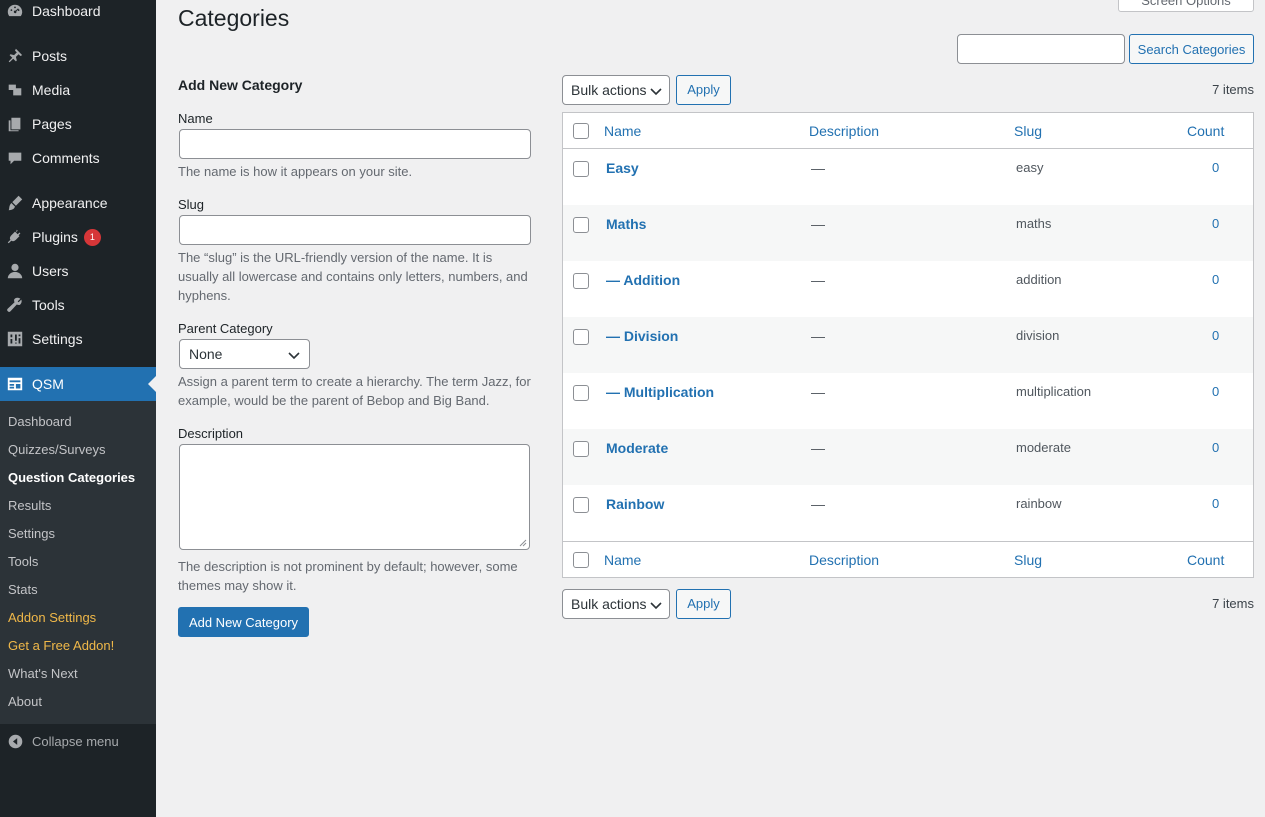  What do you see at coordinates (908, 177) in the screenshot?
I see `table-row: Easy — easy 0` at bounding box center [908, 177].